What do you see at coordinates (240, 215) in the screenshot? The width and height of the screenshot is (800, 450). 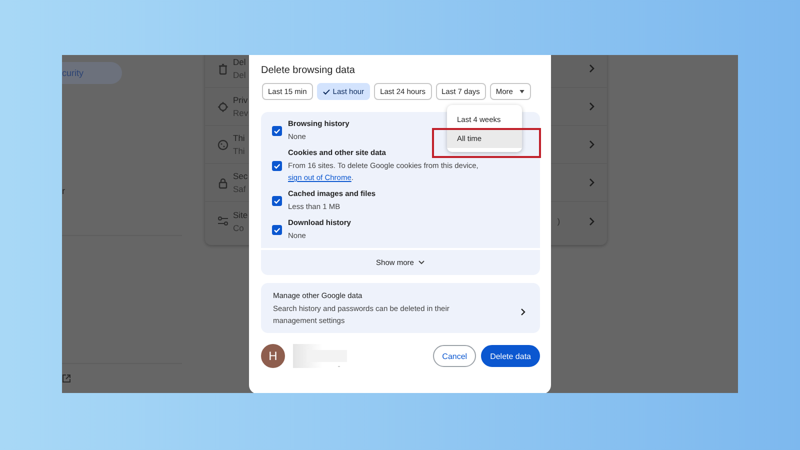 I see `row-title: Site` at bounding box center [240, 215].